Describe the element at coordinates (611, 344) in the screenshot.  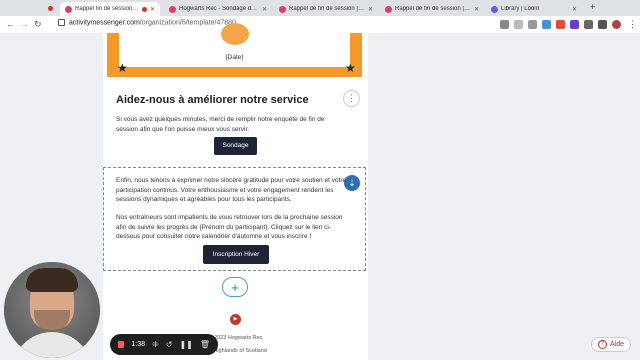
I see `help-button: ? Aide` at that location.